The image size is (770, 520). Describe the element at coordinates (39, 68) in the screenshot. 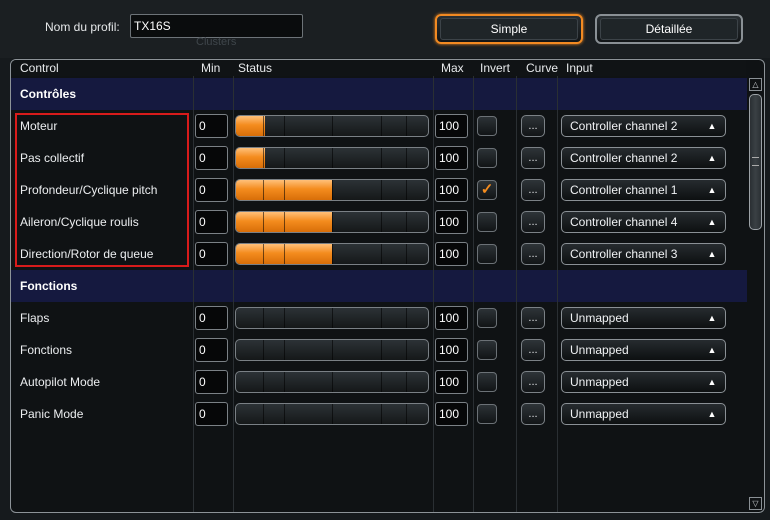

I see `header-control: Control` at that location.